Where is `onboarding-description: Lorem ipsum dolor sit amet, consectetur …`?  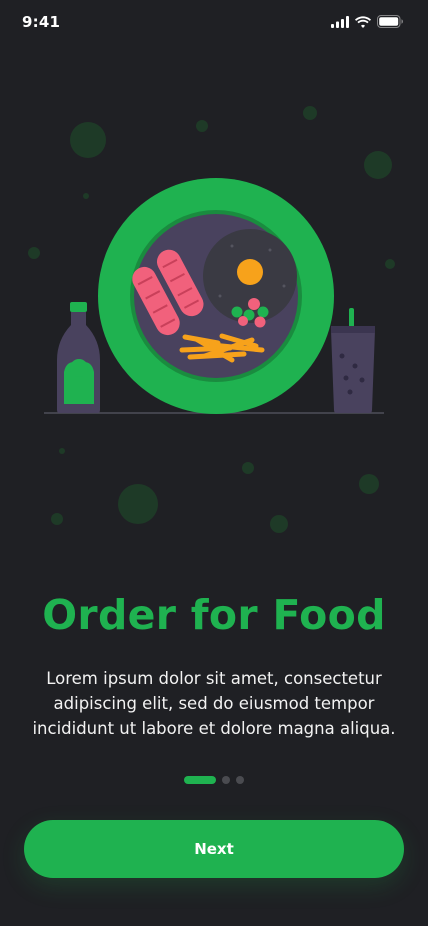 onboarding-description: Lorem ipsum dolor sit amet, consectetur … is located at coordinates (214, 703).